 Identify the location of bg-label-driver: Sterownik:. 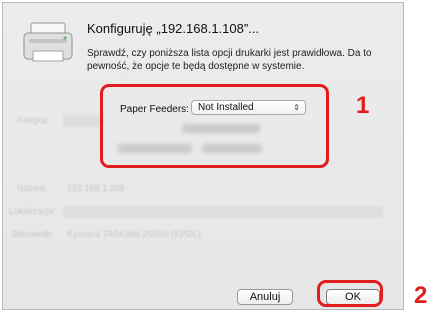
(32, 234).